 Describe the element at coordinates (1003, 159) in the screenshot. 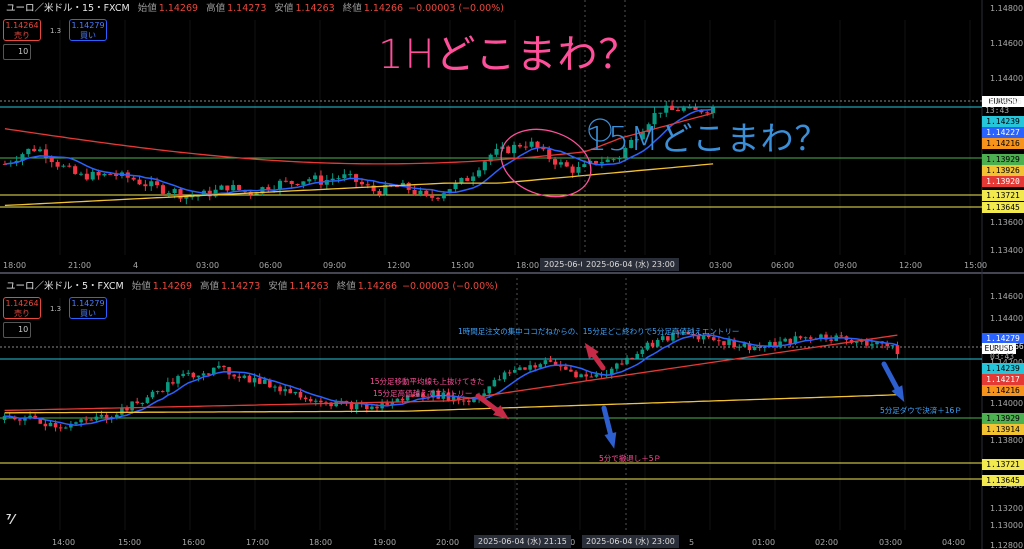

I see `top-tag-4: 1.13929` at that location.